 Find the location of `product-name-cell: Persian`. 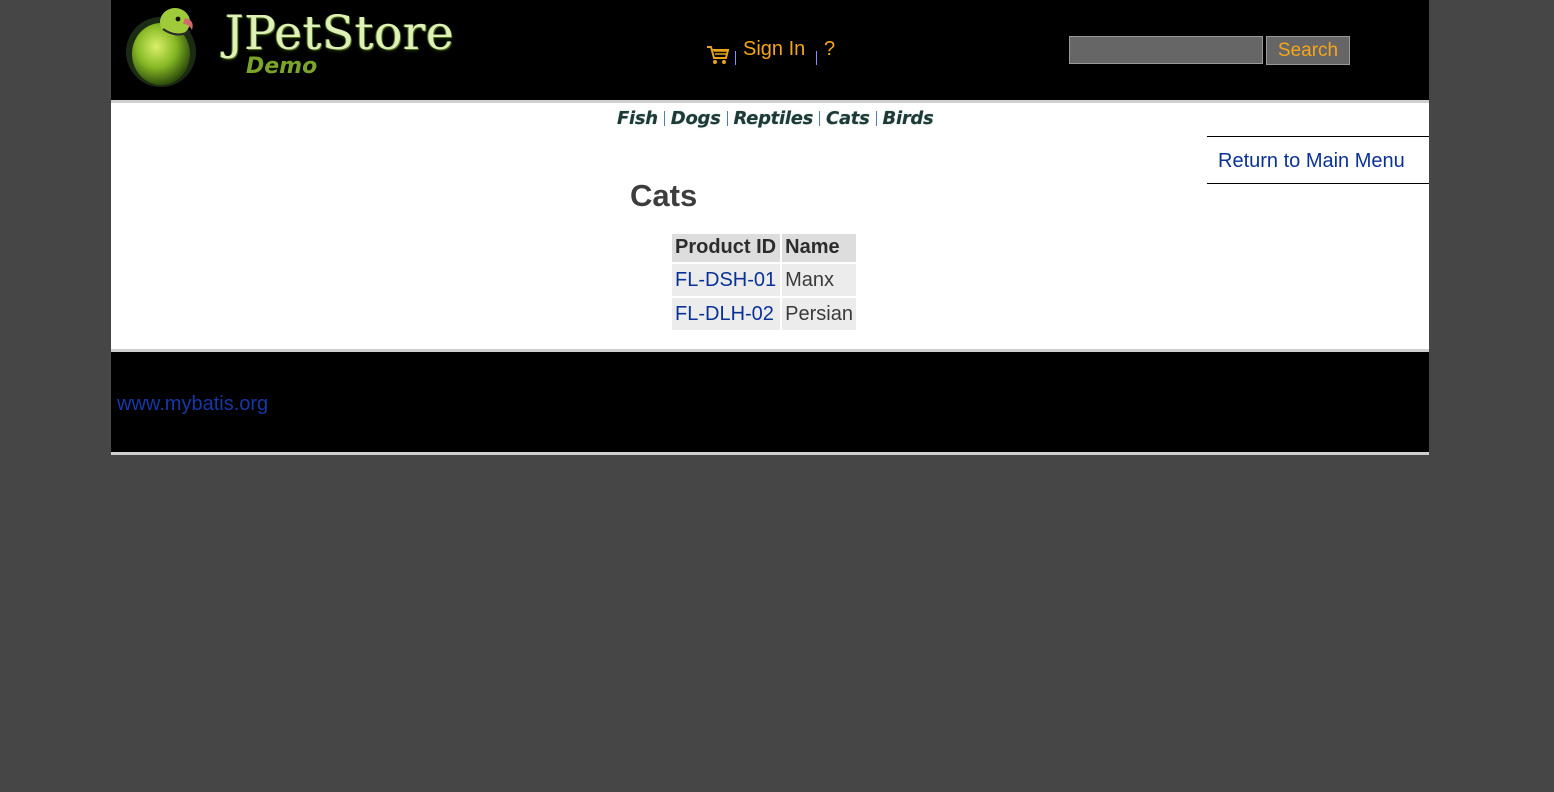

product-name-cell: Persian is located at coordinates (819, 314).